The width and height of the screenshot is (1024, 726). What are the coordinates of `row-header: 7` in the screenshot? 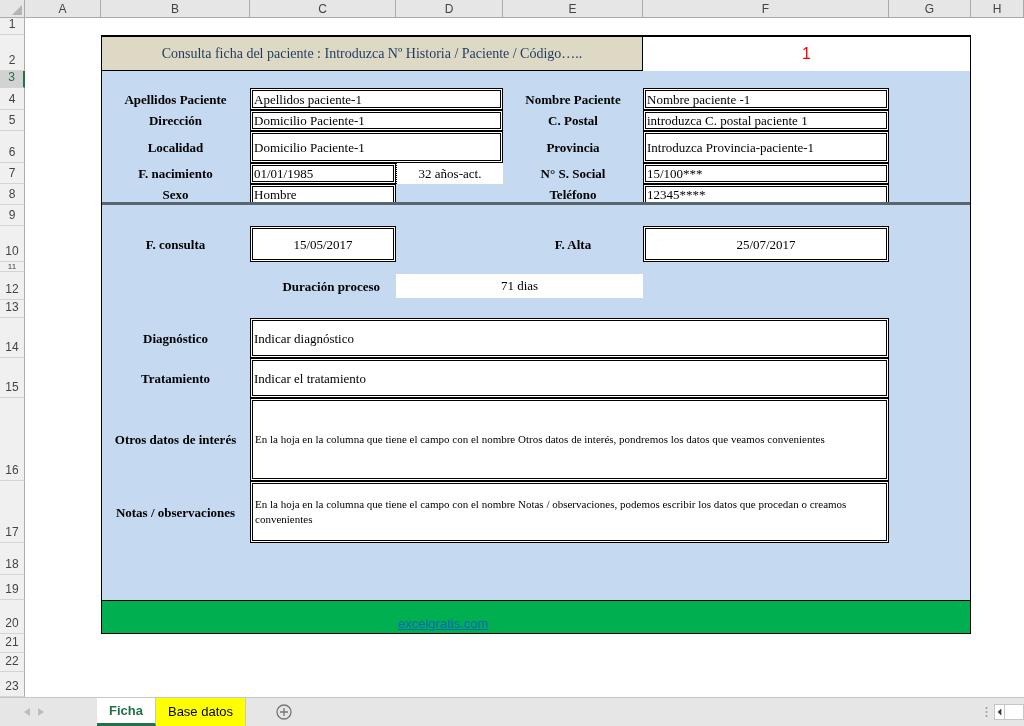 It's located at (12, 173).